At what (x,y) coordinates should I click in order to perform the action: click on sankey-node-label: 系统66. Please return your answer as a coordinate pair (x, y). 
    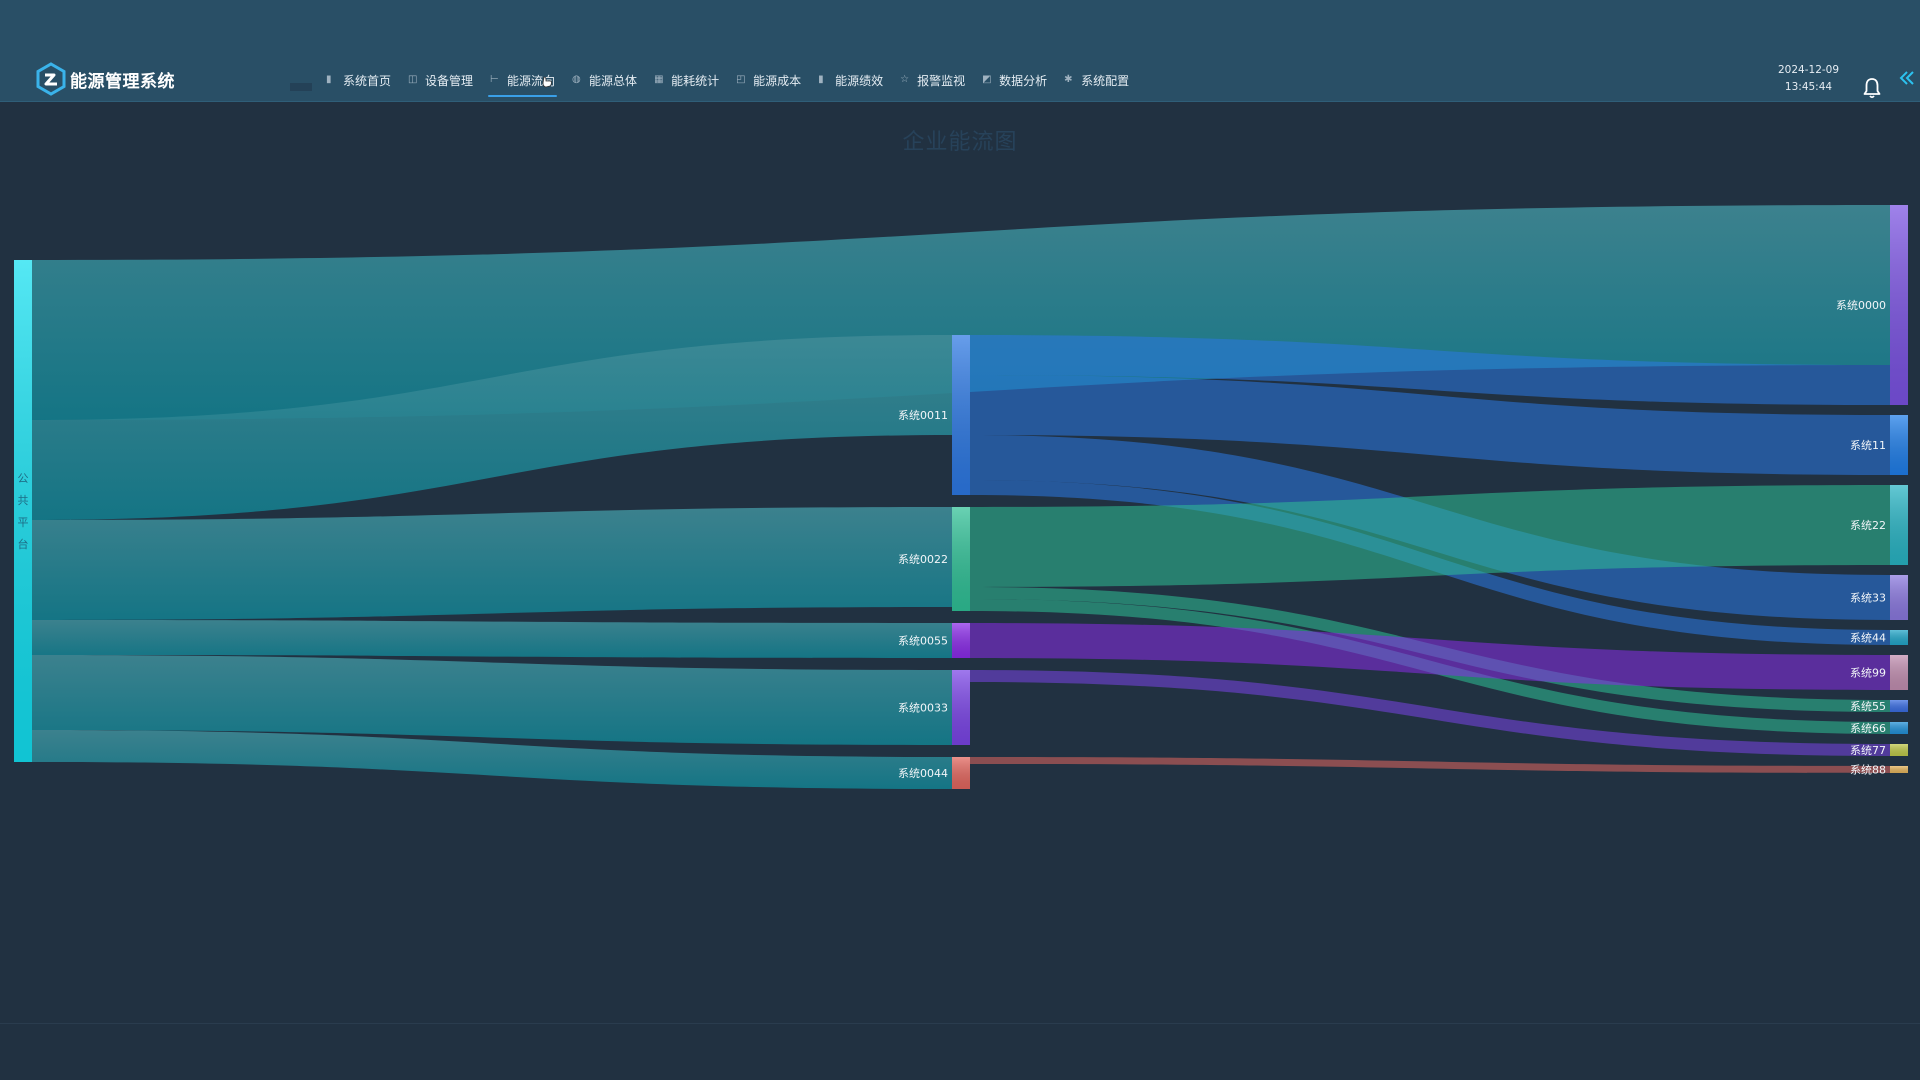
    Looking at the image, I should click on (1868, 728).